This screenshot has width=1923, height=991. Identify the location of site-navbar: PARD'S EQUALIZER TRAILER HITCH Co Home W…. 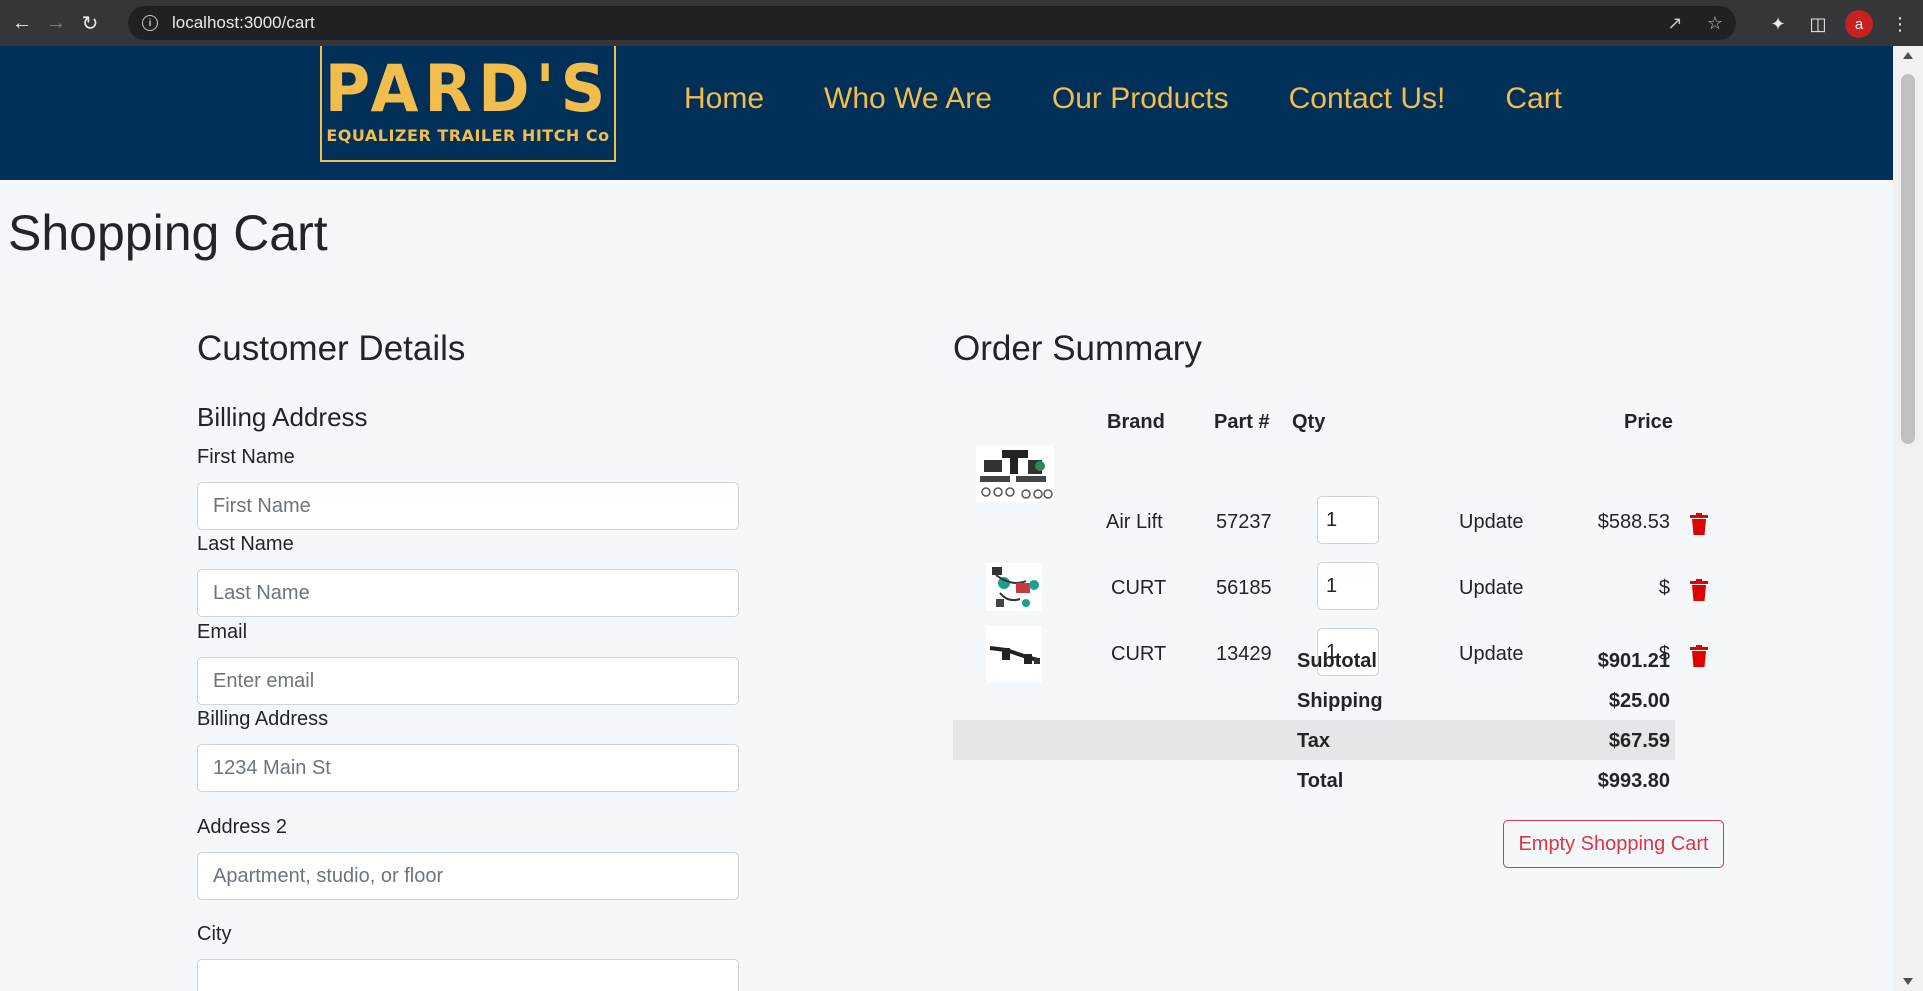
(946, 113).